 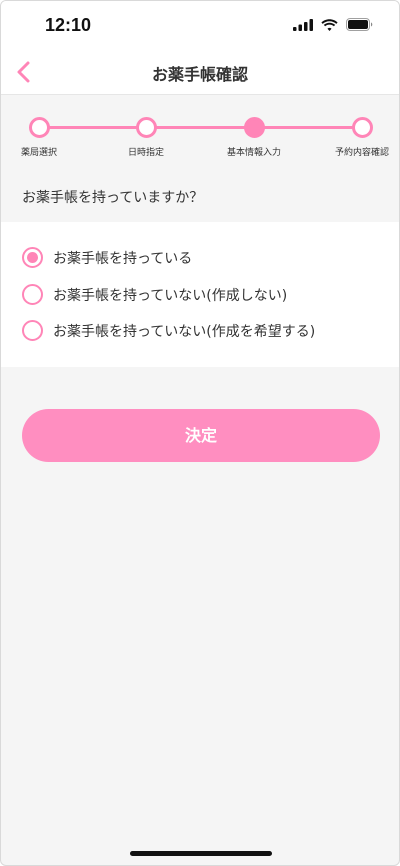 I want to click on step-2-dot, so click(x=146, y=127).